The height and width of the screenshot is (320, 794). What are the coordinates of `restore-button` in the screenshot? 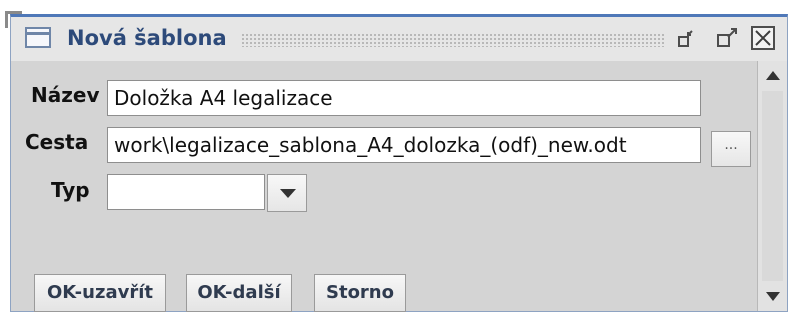 It's located at (728, 39).